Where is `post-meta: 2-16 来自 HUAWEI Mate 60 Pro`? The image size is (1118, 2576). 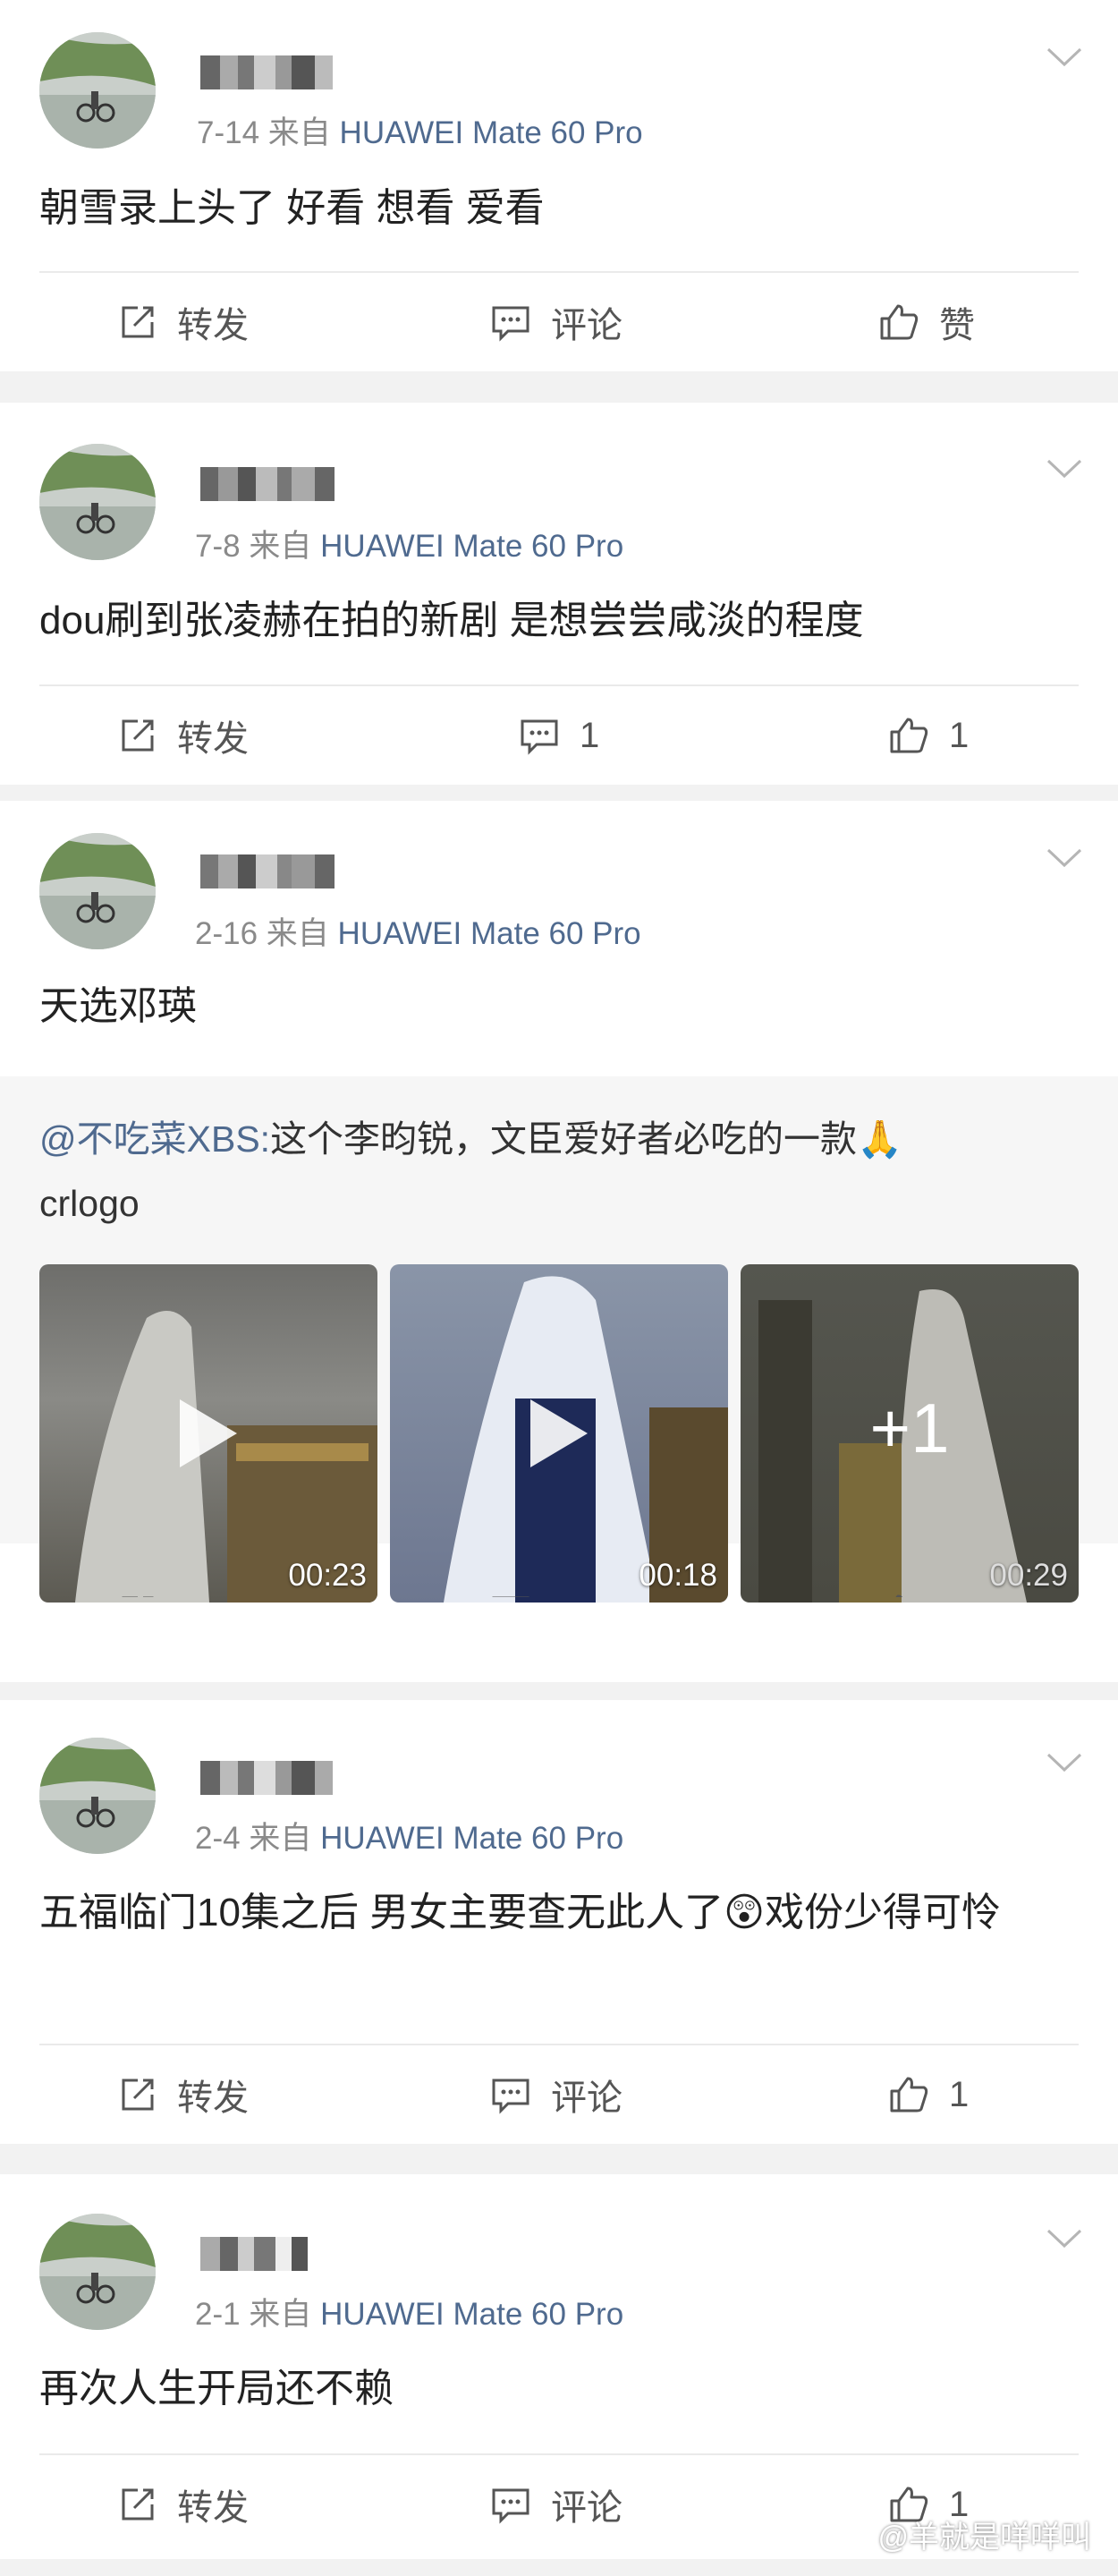 post-meta: 2-16 来自 HUAWEI Mate 60 Pro is located at coordinates (418, 931).